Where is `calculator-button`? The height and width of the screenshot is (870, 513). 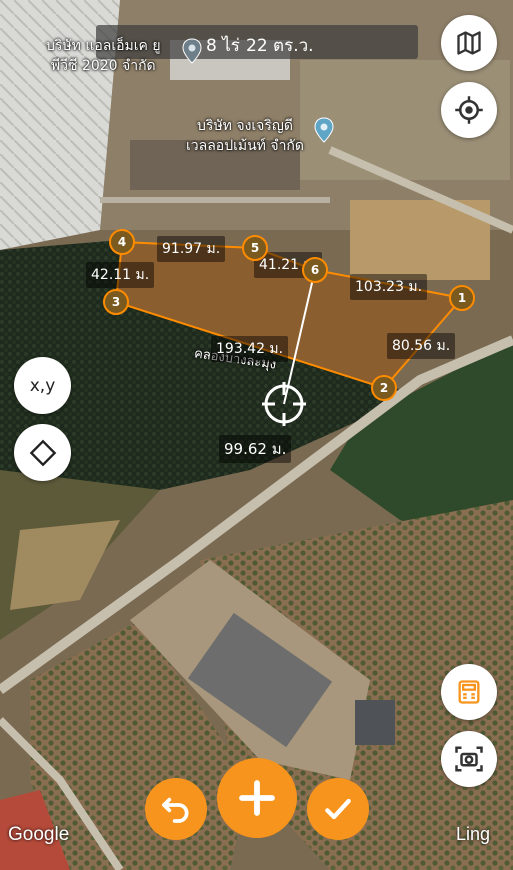 calculator-button is located at coordinates (469, 692).